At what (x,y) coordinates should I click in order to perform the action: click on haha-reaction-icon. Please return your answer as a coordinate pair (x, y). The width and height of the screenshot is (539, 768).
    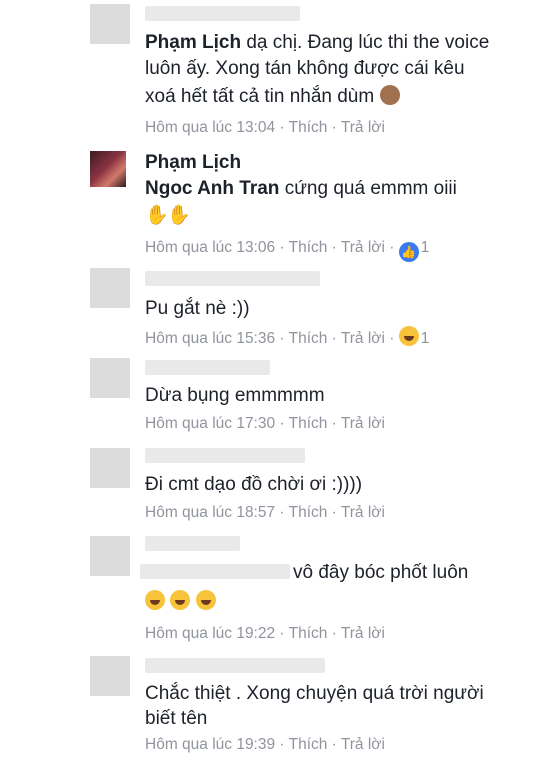
    Looking at the image, I should click on (408, 336).